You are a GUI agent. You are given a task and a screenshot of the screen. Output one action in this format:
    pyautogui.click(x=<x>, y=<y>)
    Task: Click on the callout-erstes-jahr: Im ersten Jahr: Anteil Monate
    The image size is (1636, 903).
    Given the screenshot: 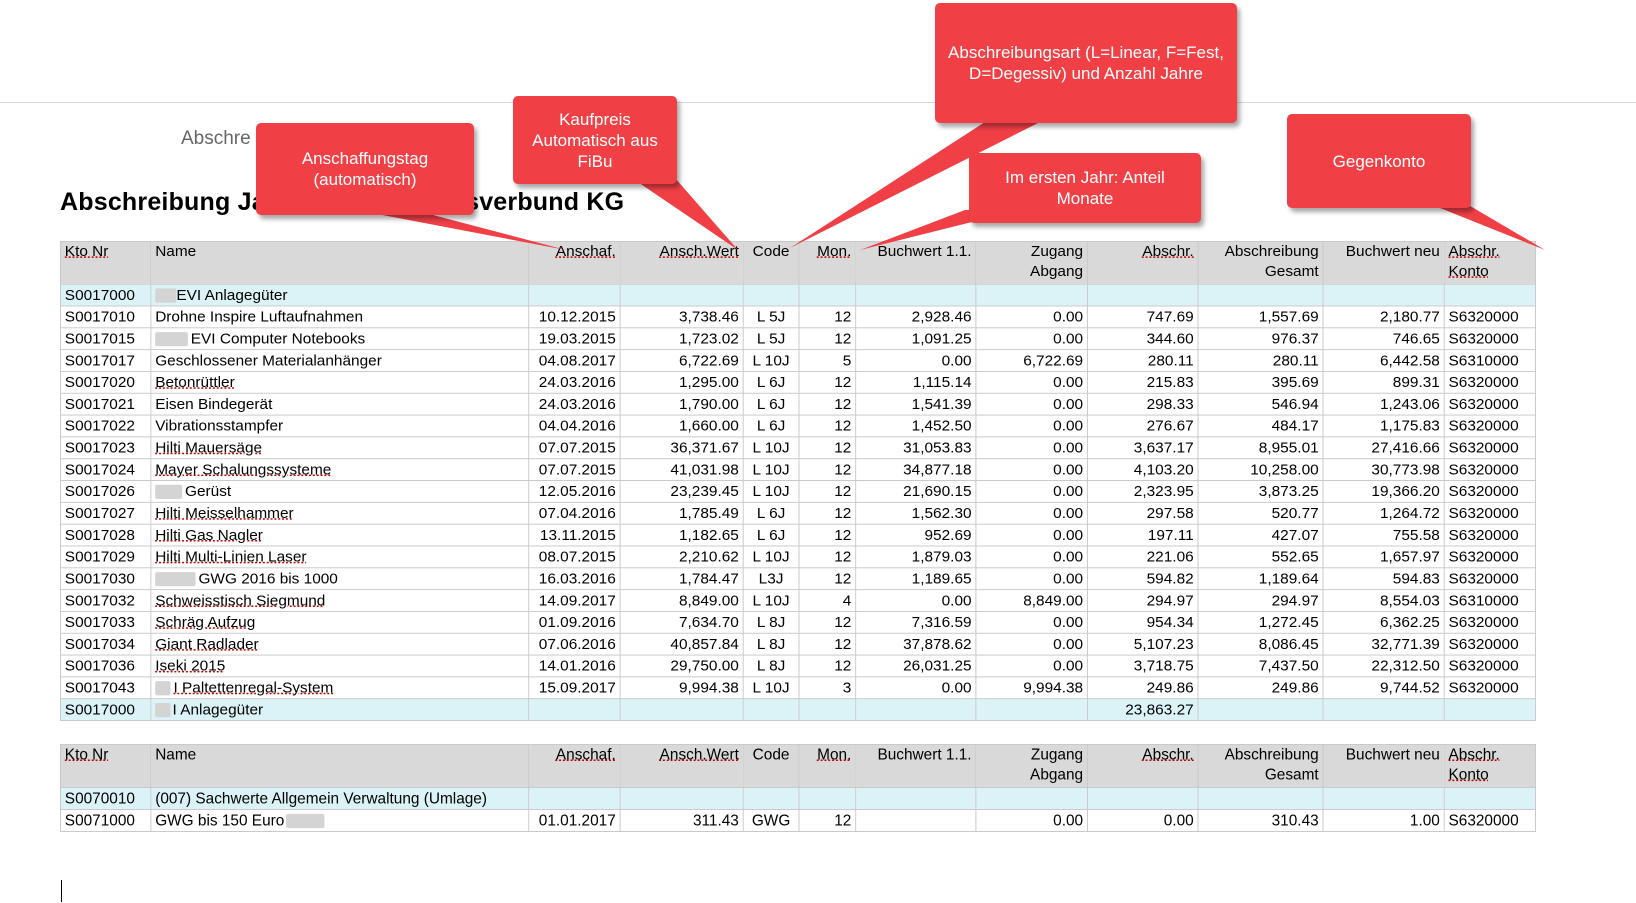 What is the action you would take?
    pyautogui.click(x=1085, y=188)
    